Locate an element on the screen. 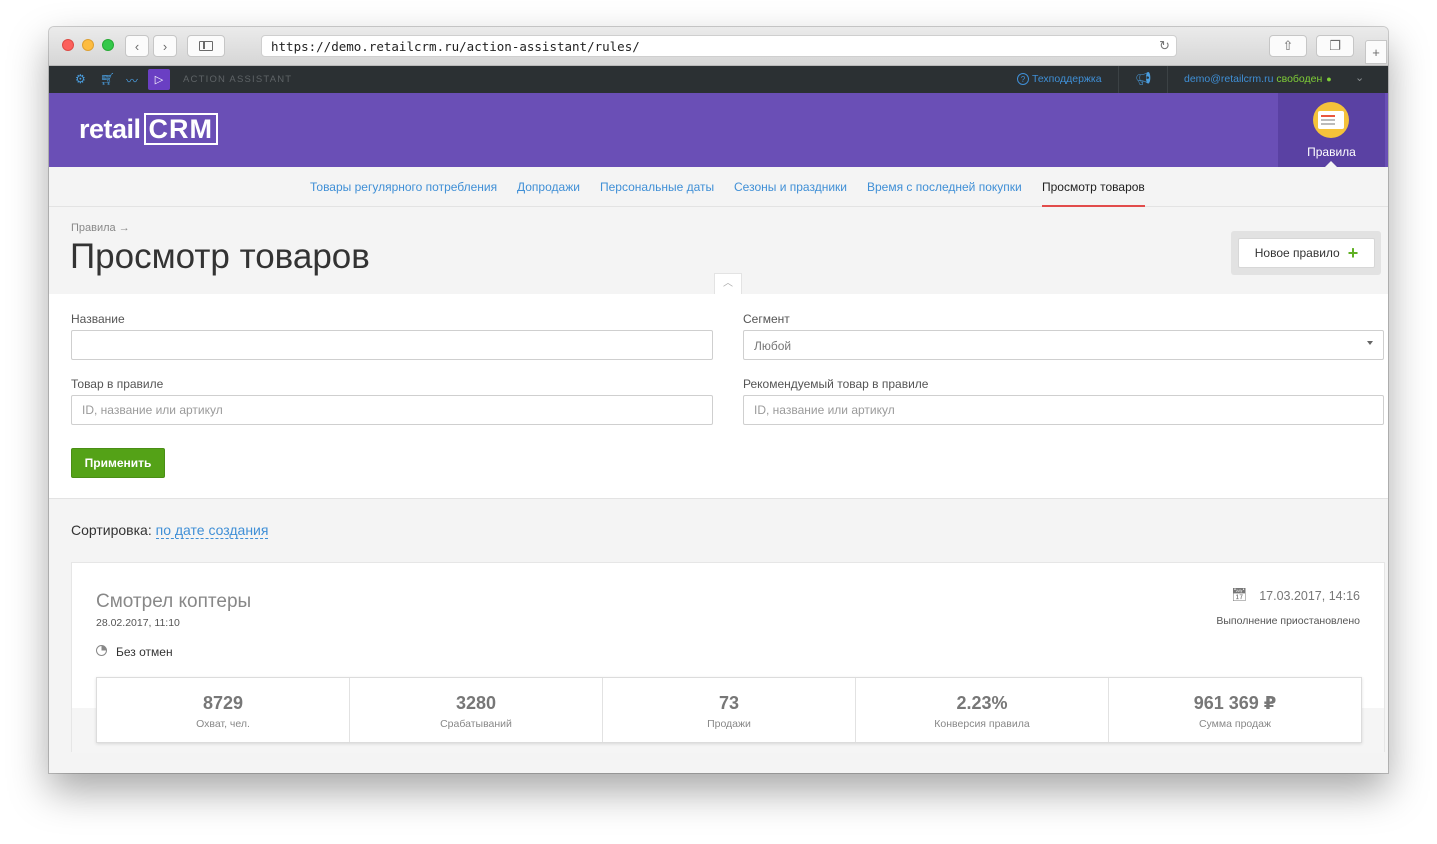  breadcrumb: Правила → is located at coordinates (100, 228).